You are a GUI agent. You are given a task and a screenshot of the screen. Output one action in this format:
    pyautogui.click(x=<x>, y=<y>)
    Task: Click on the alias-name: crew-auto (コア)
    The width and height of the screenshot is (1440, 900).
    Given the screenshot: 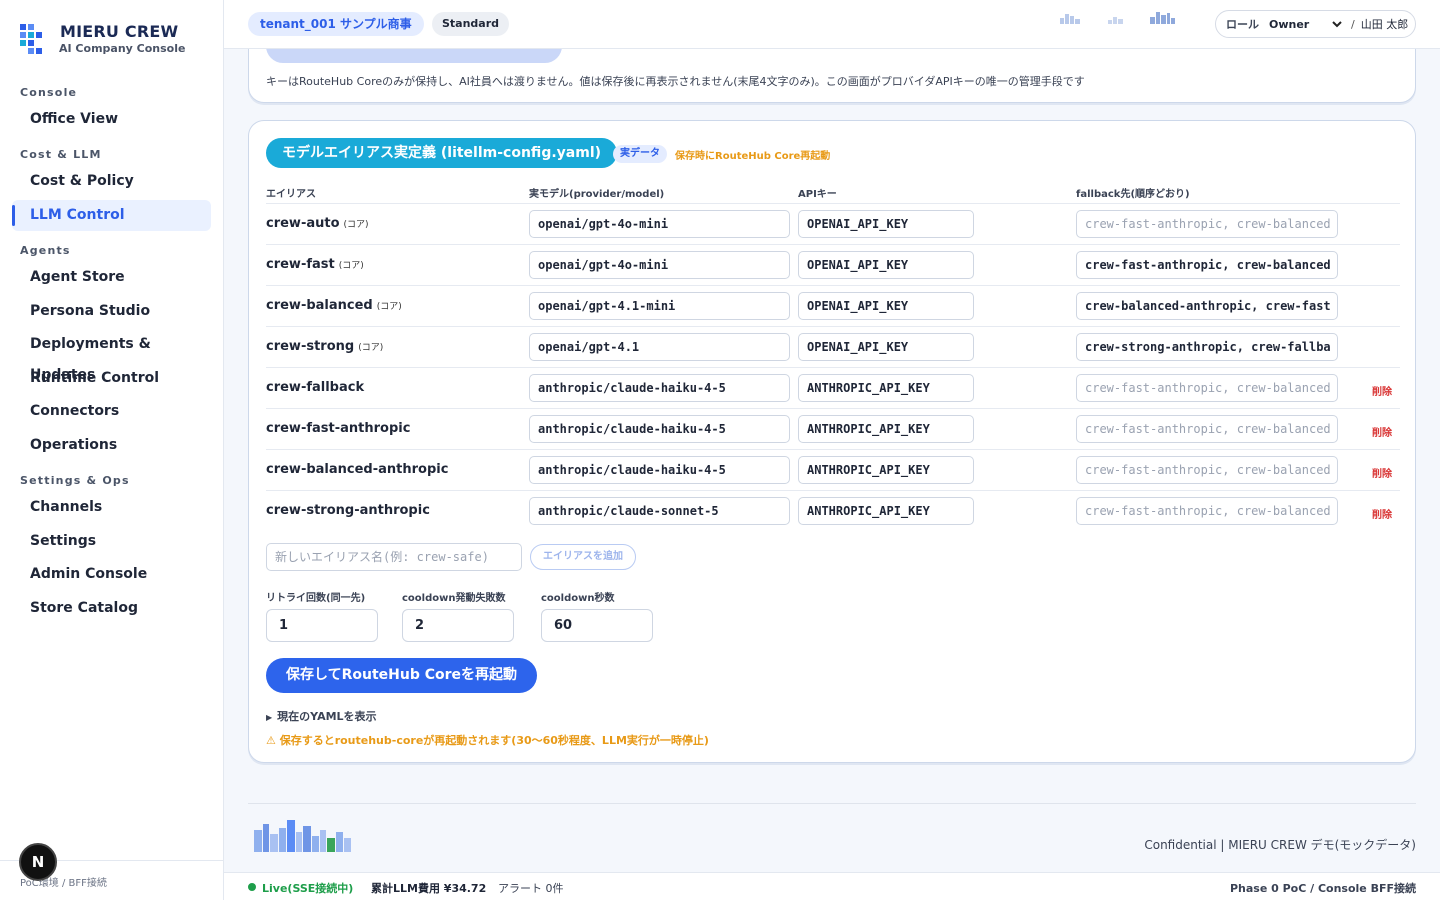 What is the action you would take?
    pyautogui.click(x=317, y=223)
    